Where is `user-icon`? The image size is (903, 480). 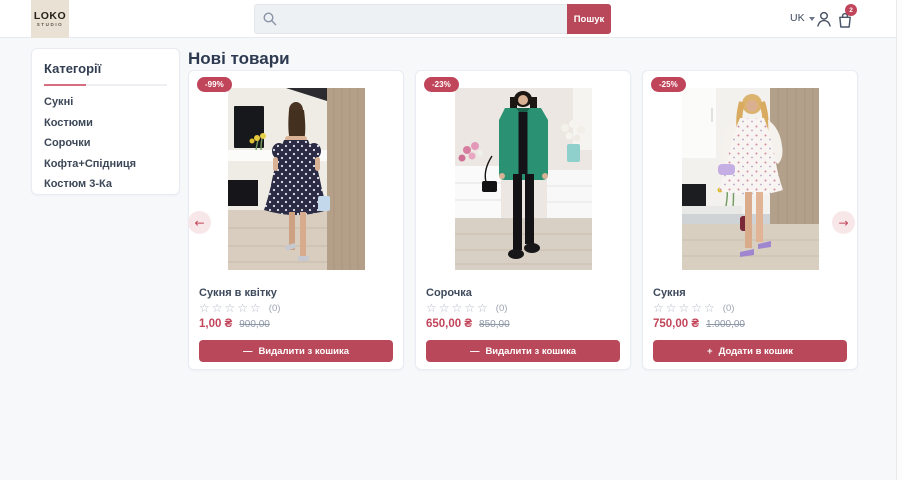
user-icon is located at coordinates (824, 19).